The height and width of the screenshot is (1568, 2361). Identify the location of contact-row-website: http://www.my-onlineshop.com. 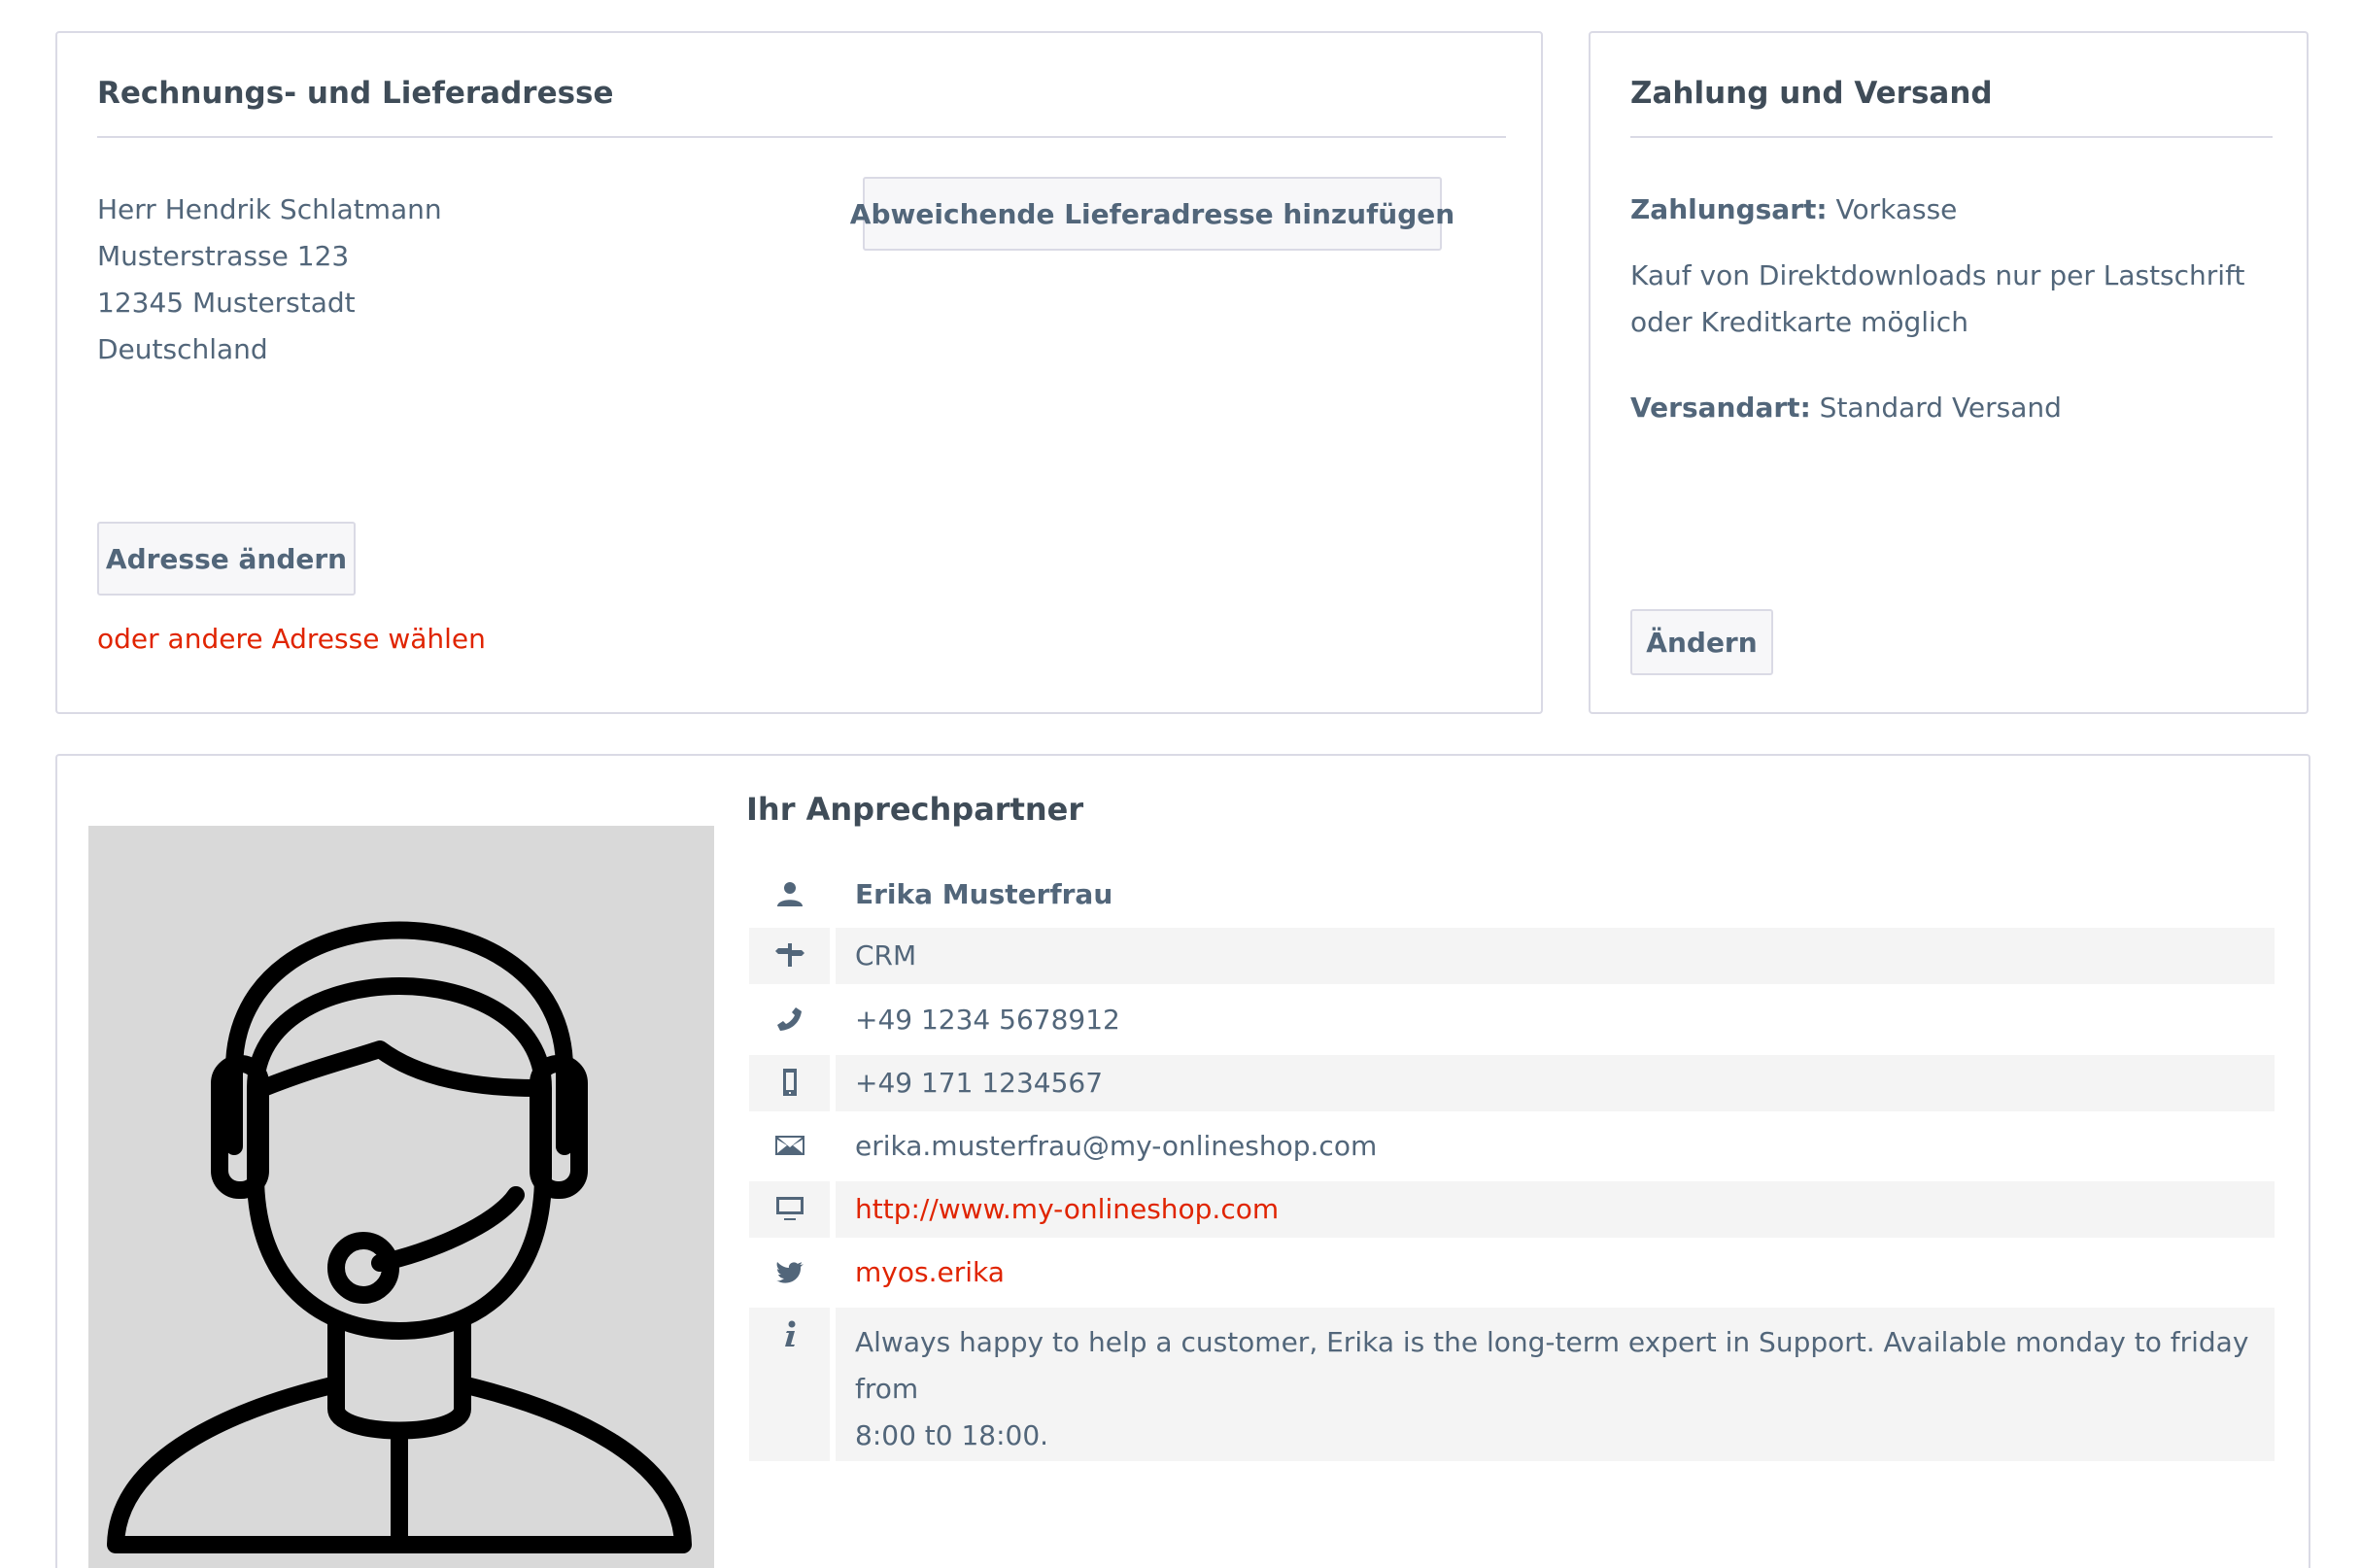
(1512, 1209).